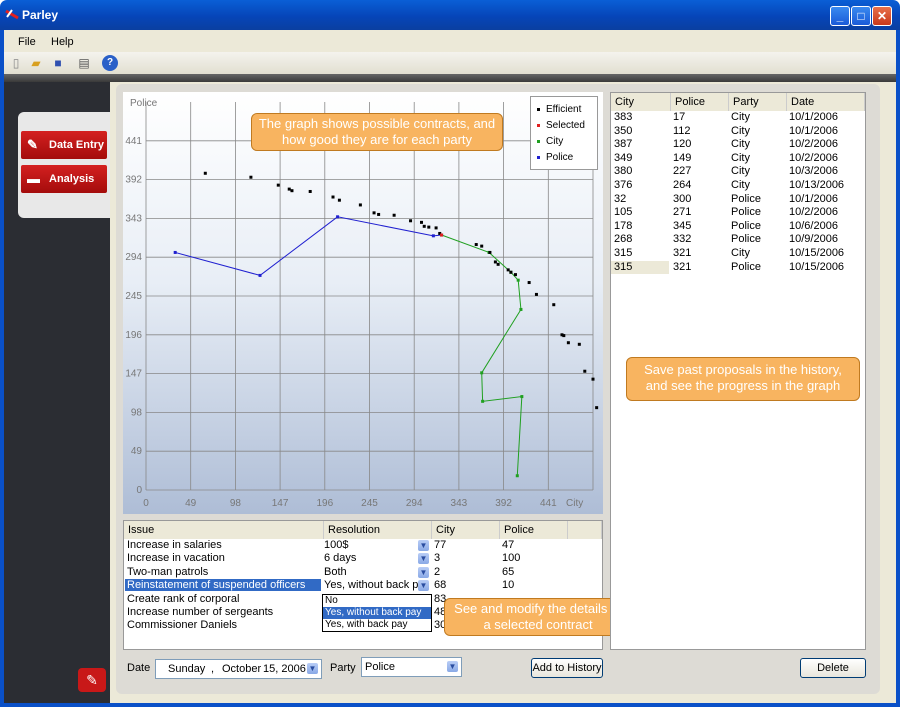  Describe the element at coordinates (559, 109) in the screenshot. I see `legend-efficient: Efficient` at that location.